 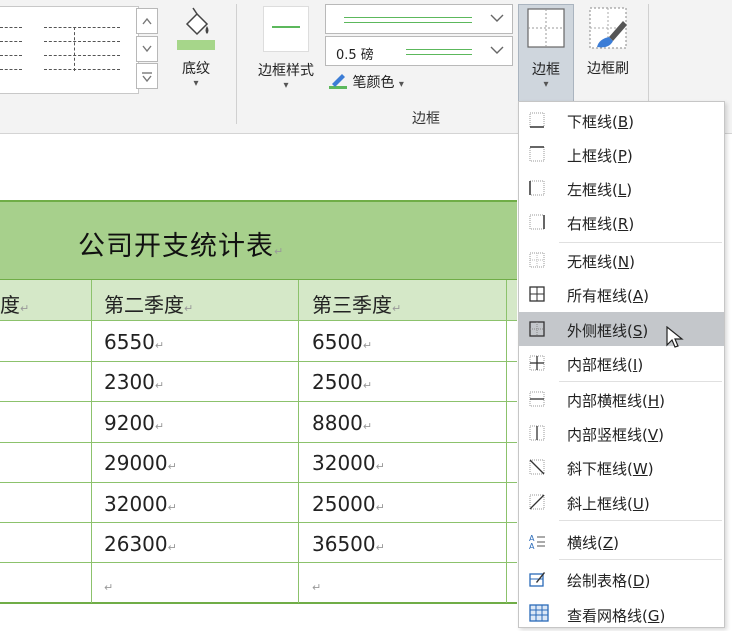 What do you see at coordinates (537, 467) in the screenshot?
I see `diagonal-down-border-icon` at bounding box center [537, 467].